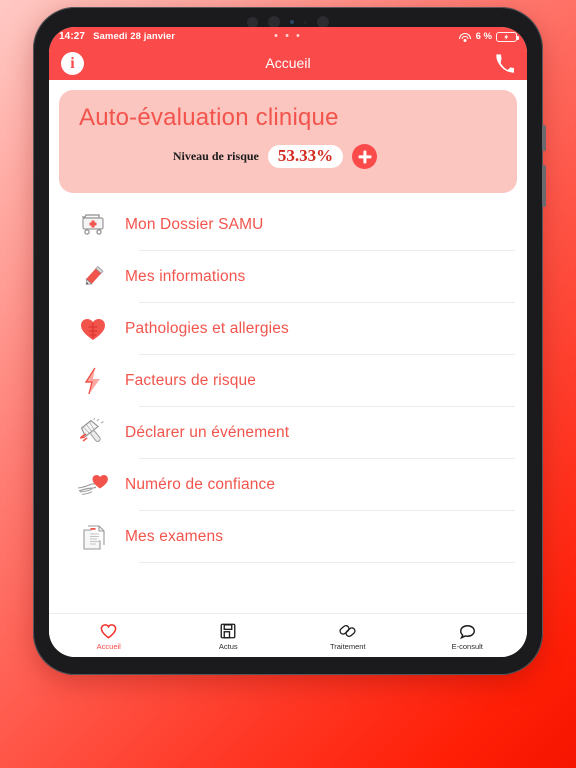  What do you see at coordinates (465, 37) in the screenshot?
I see `wifi-icon` at bounding box center [465, 37].